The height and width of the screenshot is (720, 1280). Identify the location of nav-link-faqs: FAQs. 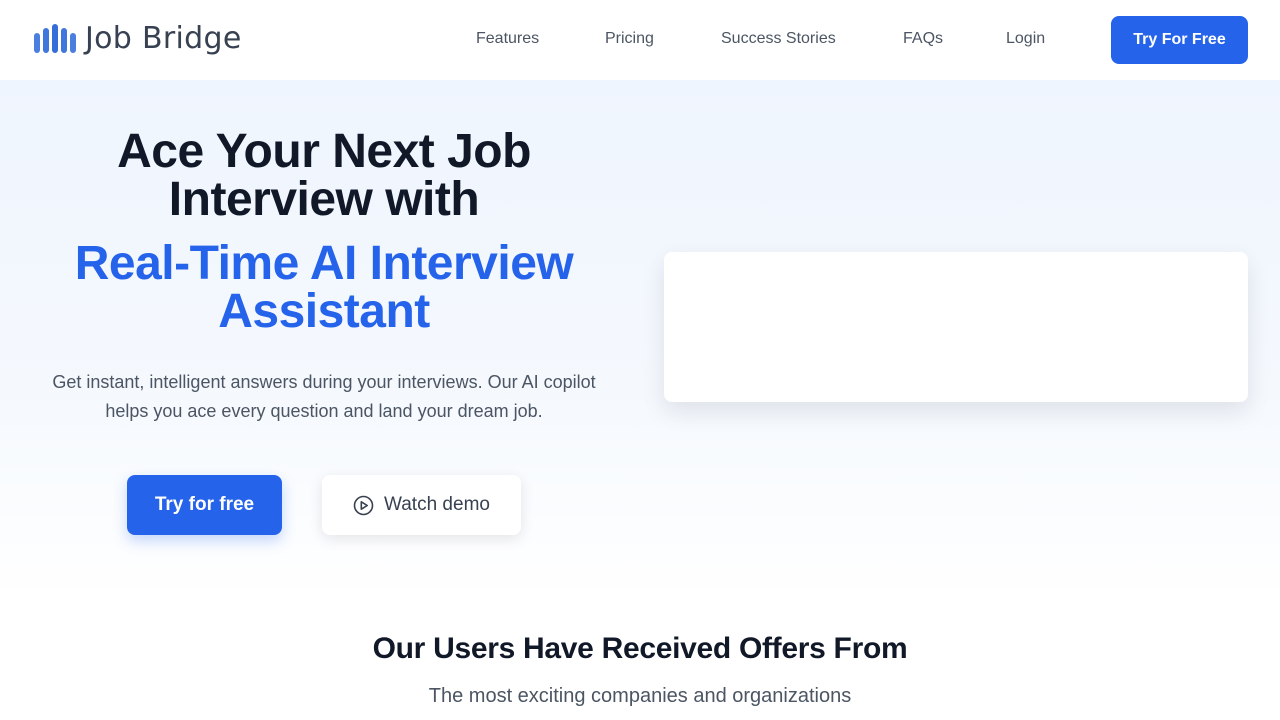
(923, 39).